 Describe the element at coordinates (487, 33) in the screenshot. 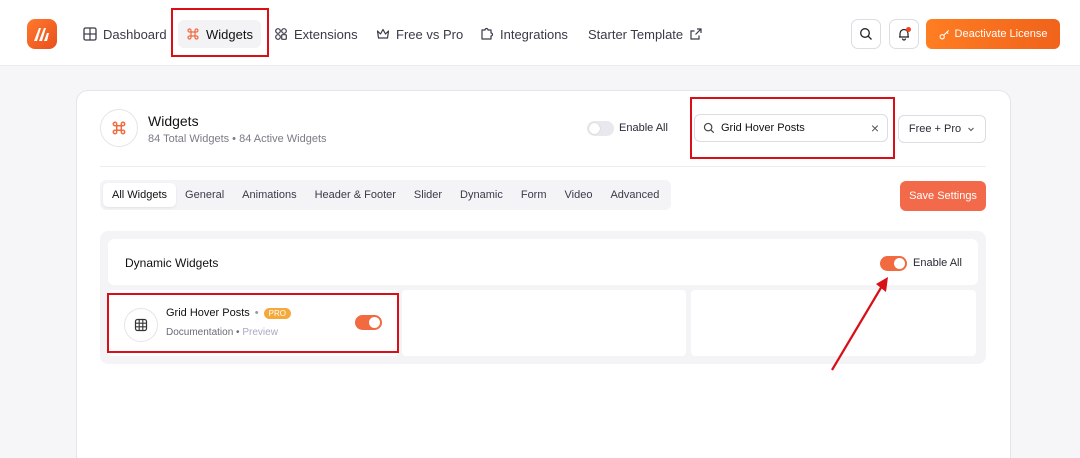

I see `puzzle-icon` at that location.